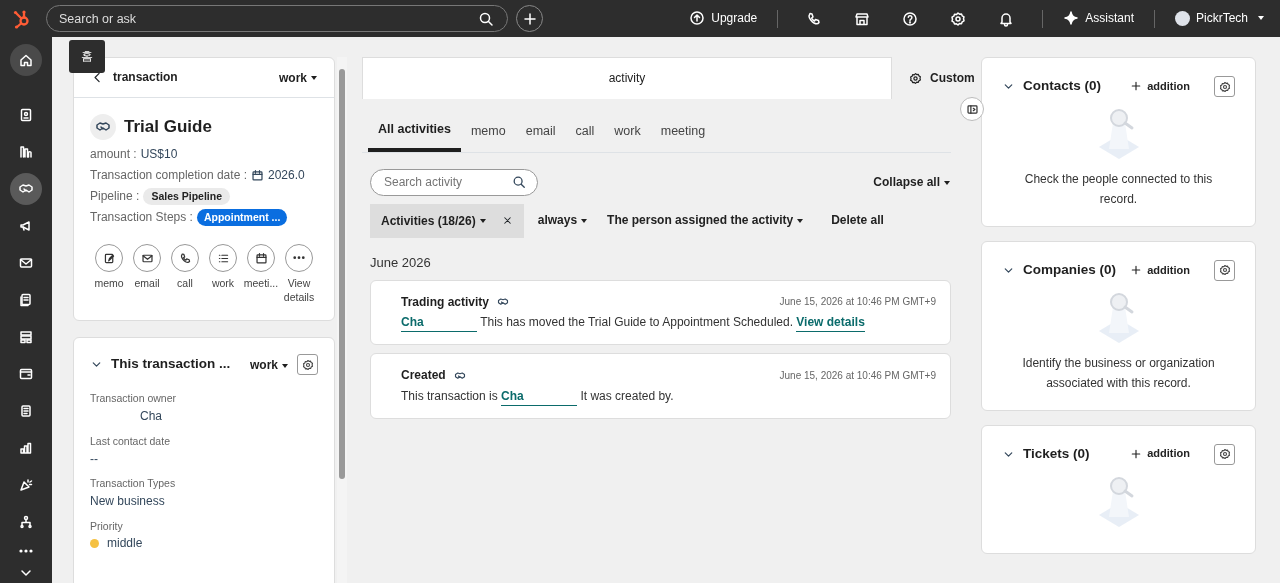  Describe the element at coordinates (862, 18) in the screenshot. I see `marketplace-icon` at that location.